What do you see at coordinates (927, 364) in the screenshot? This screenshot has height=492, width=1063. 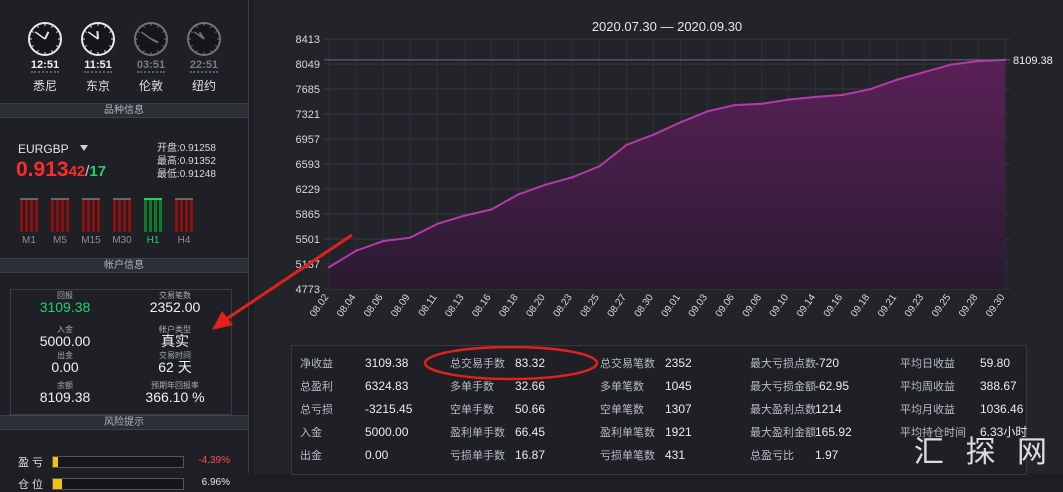 I see `stats-key: 平均日收益` at bounding box center [927, 364].